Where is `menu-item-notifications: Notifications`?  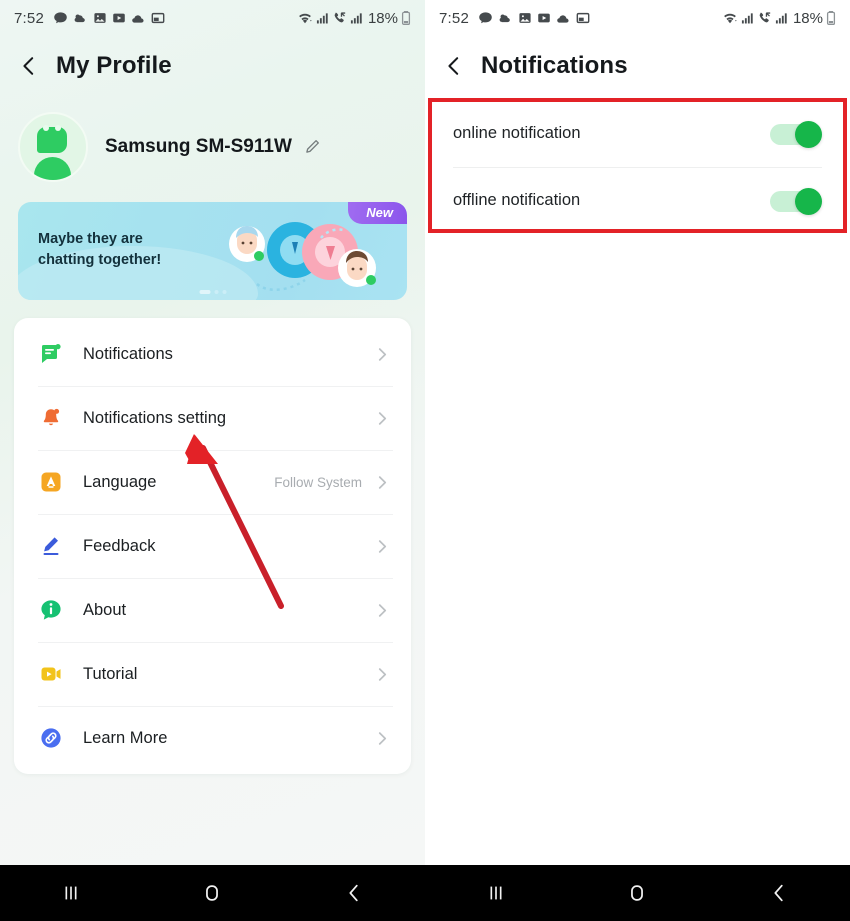
menu-item-notifications: Notifications is located at coordinates (212, 354).